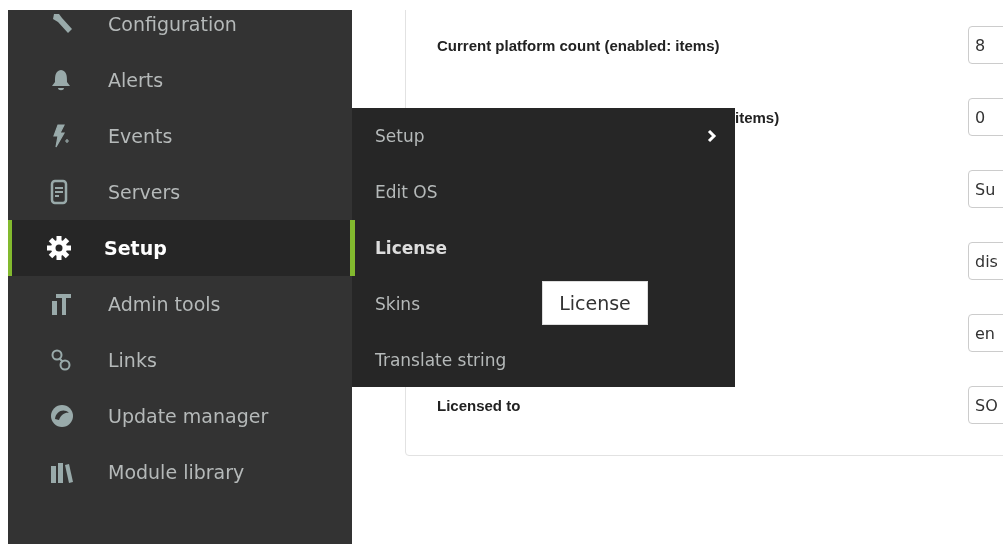 The image size is (1003, 544). What do you see at coordinates (595, 303) in the screenshot?
I see `tooltip: License` at bounding box center [595, 303].